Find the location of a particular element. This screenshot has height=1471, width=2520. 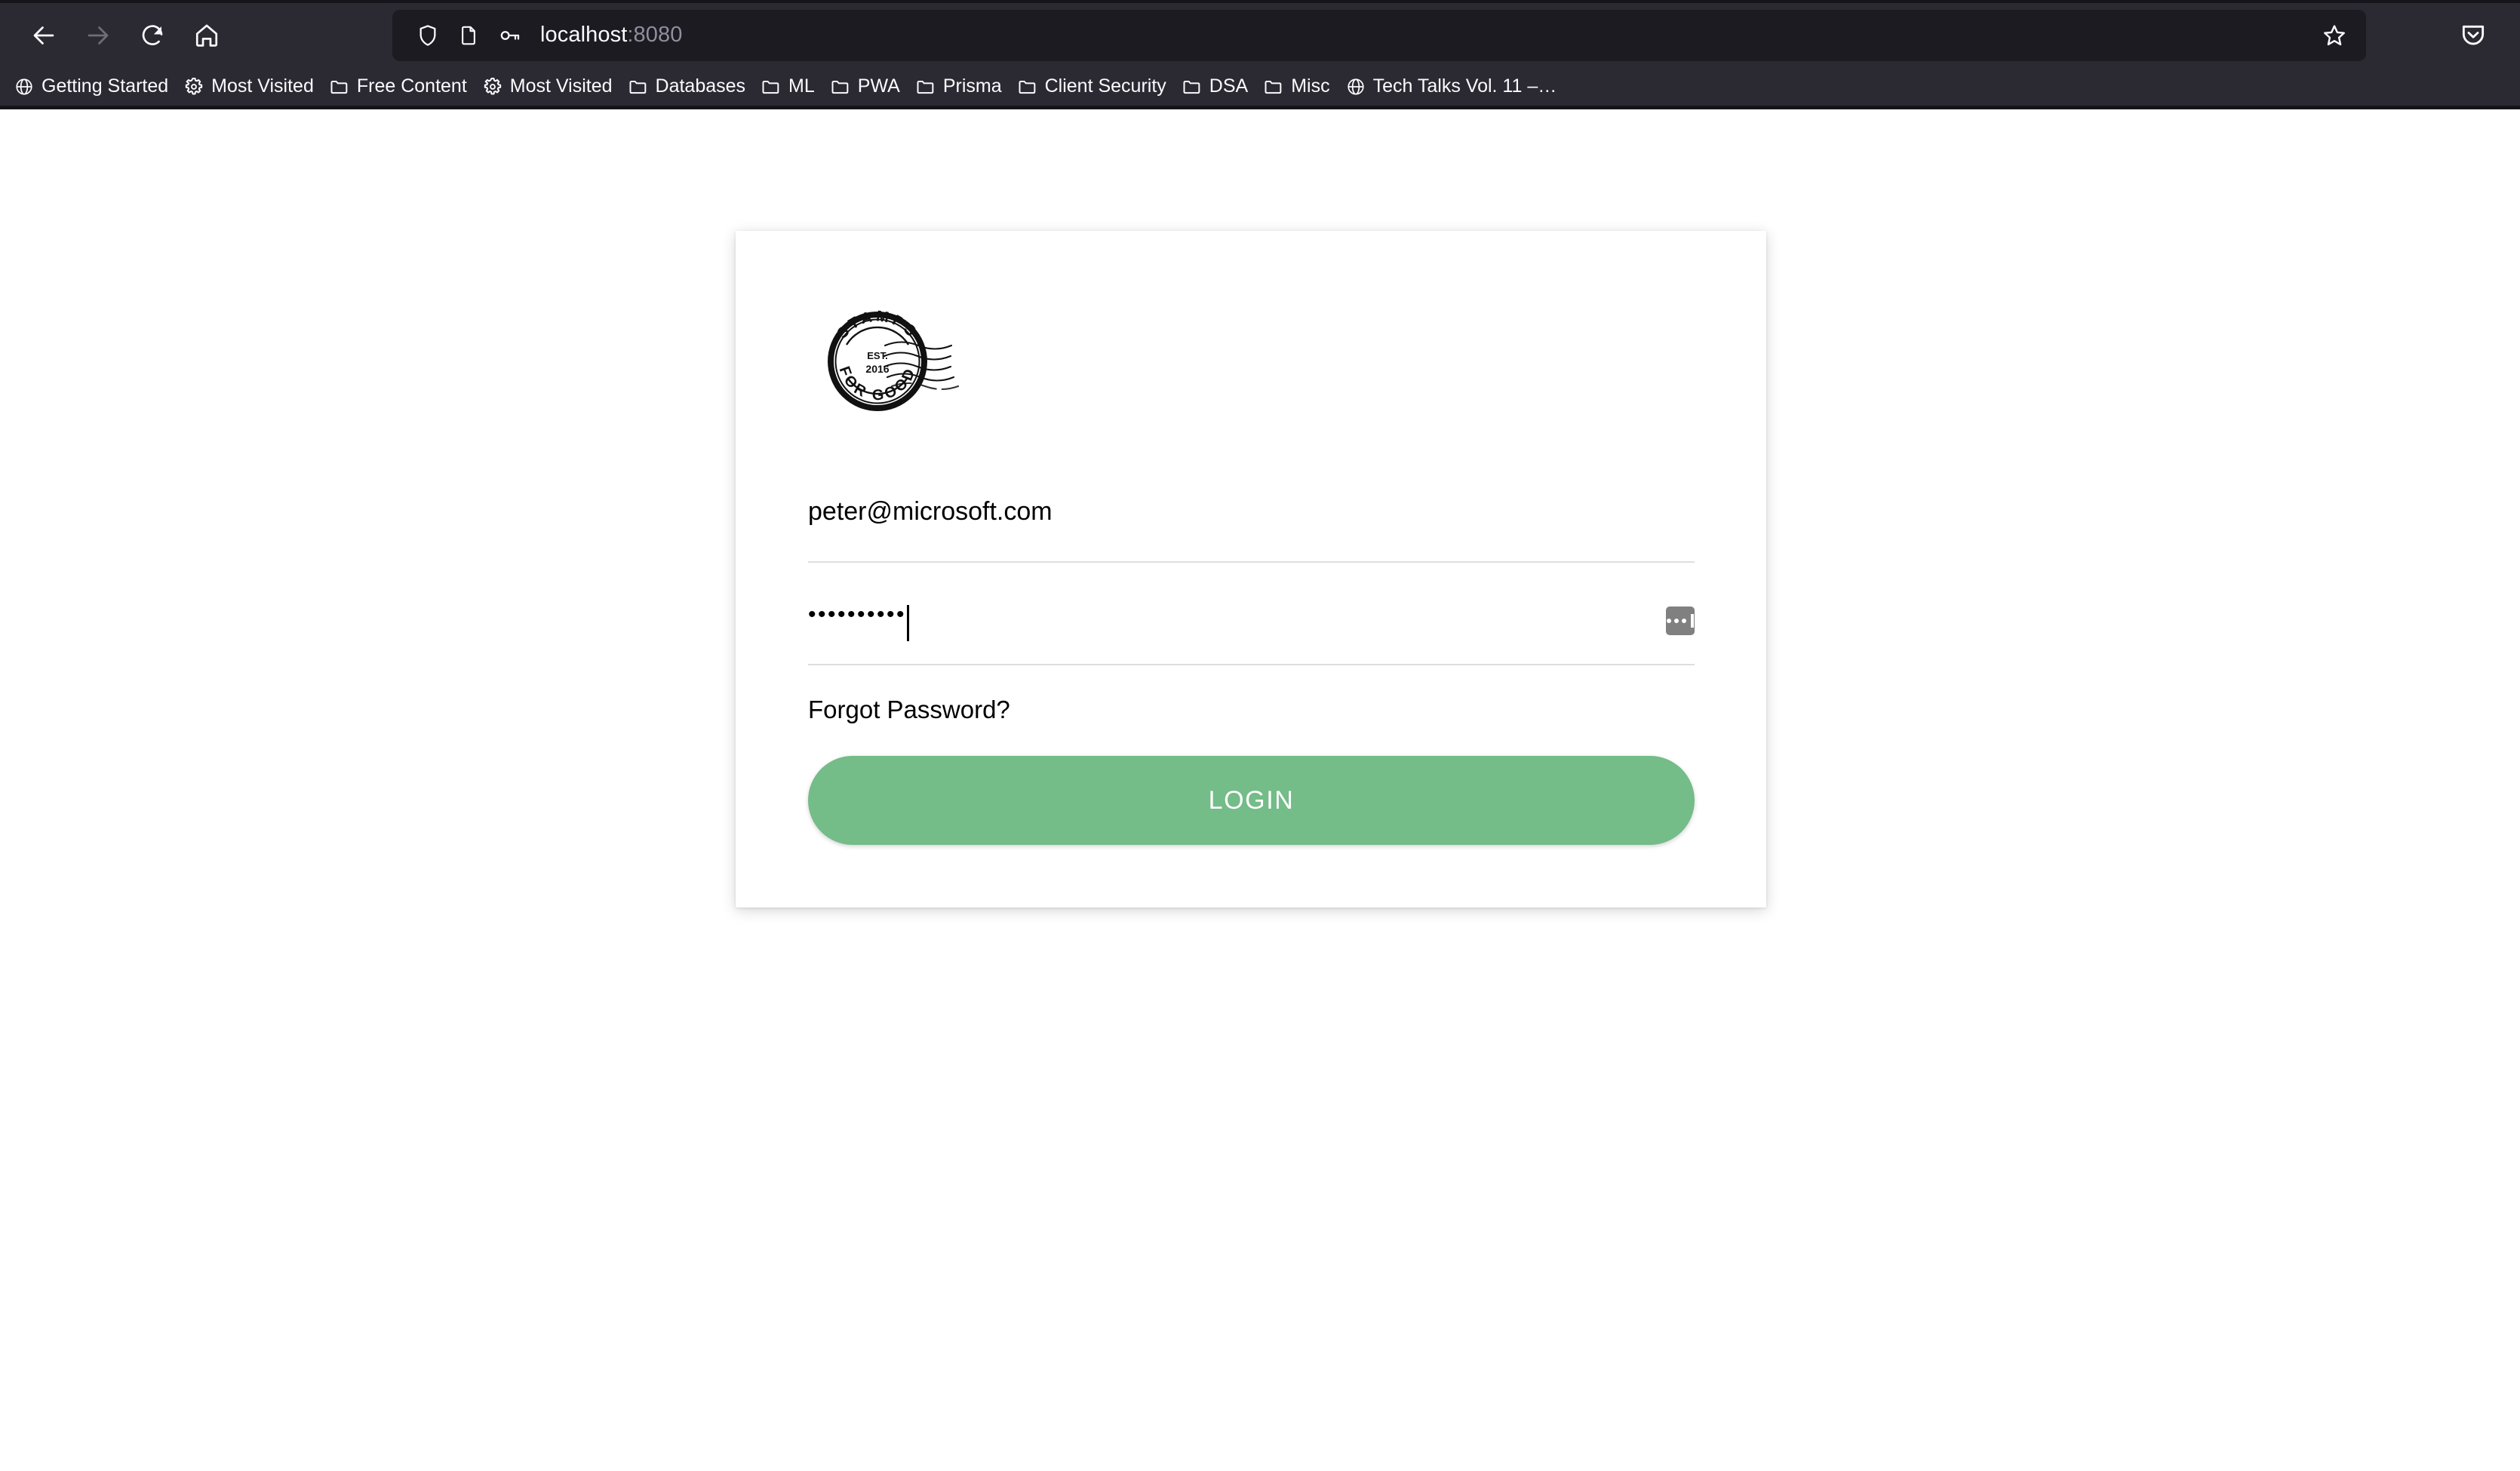

forward-button is located at coordinates (98, 35).